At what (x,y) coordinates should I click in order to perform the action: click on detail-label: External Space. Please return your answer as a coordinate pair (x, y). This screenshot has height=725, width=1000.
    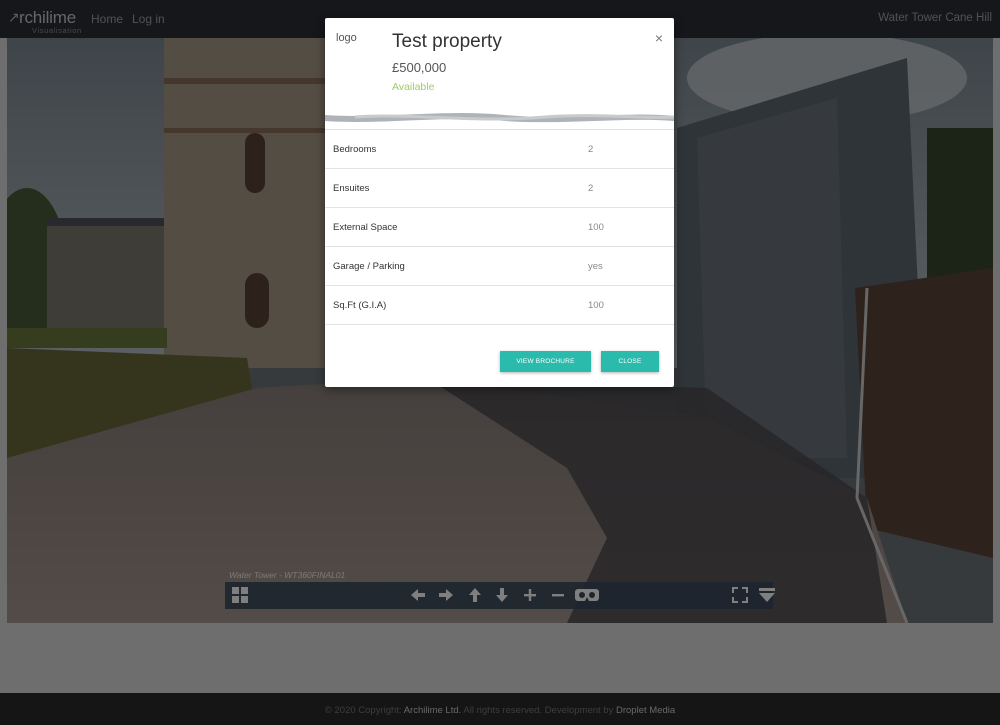
    Looking at the image, I should click on (365, 227).